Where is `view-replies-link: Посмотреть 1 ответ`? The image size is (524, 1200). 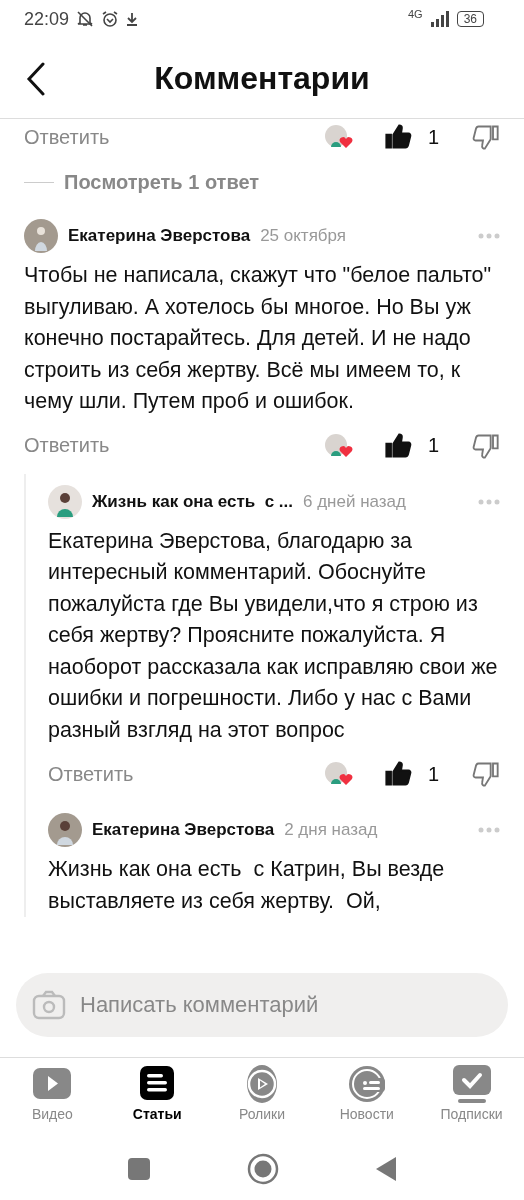 view-replies-link: Посмотреть 1 ответ is located at coordinates (162, 182).